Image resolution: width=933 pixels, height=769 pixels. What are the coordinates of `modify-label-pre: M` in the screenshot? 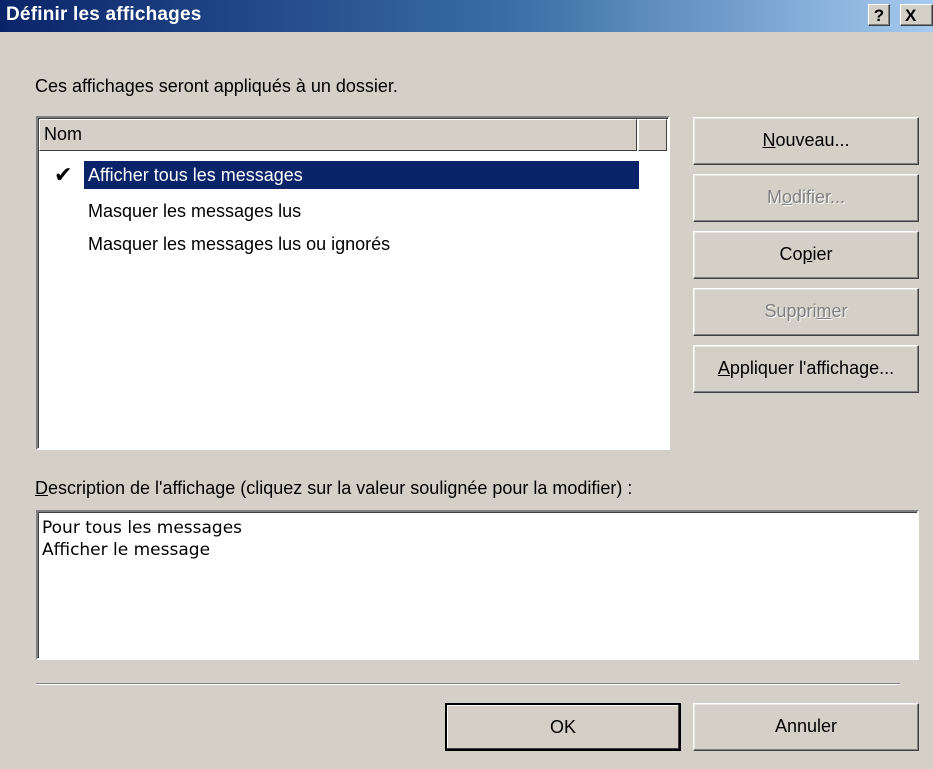 It's located at (774, 197).